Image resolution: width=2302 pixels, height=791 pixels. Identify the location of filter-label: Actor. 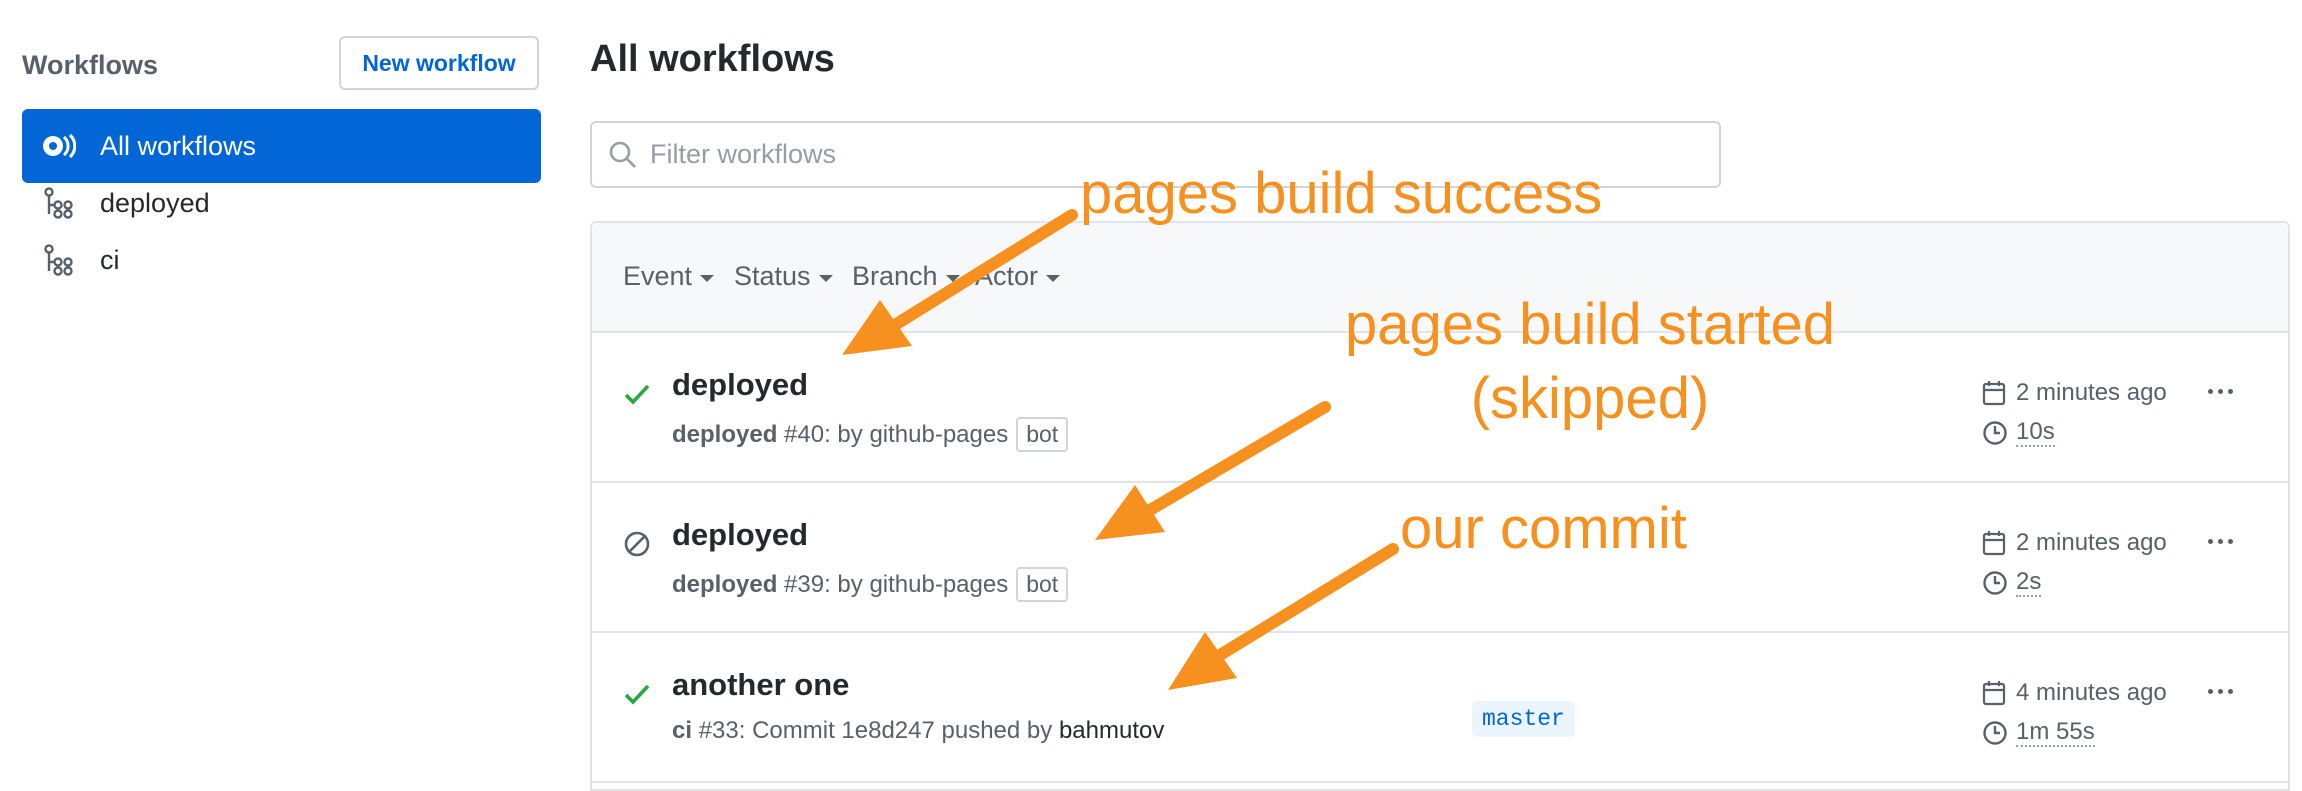
(1007, 276).